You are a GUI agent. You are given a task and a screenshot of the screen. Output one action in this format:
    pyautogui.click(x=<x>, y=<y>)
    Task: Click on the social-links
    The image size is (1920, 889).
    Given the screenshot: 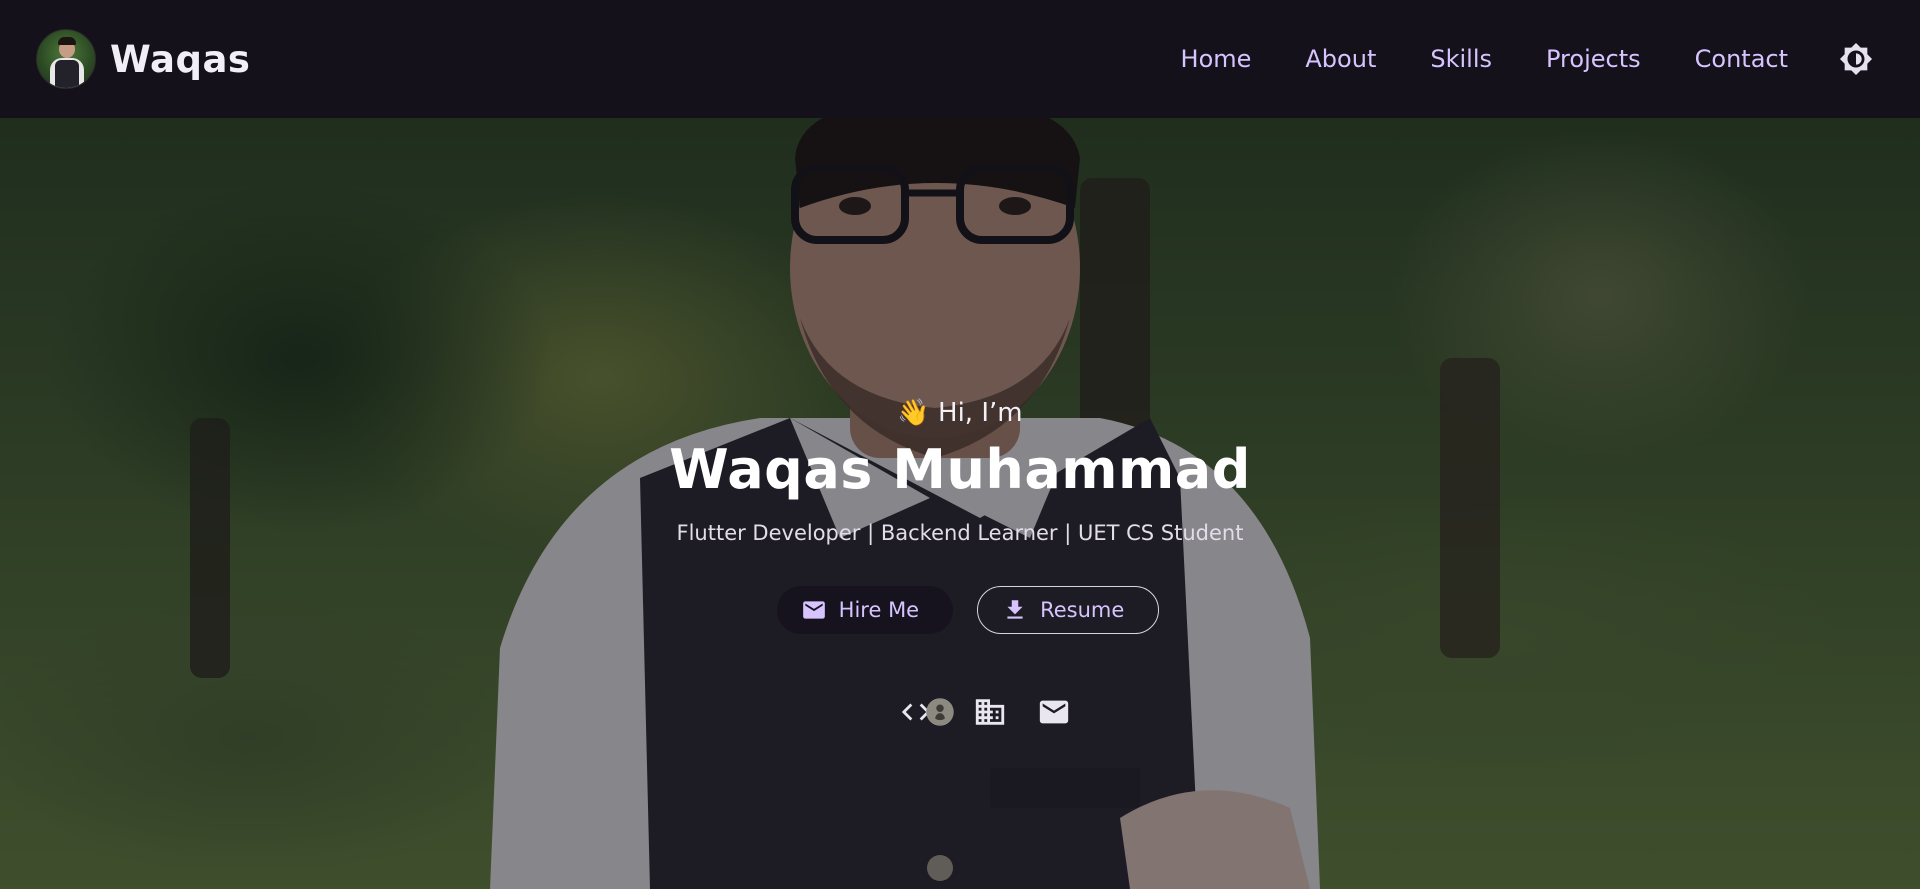 What is the action you would take?
    pyautogui.click(x=960, y=712)
    